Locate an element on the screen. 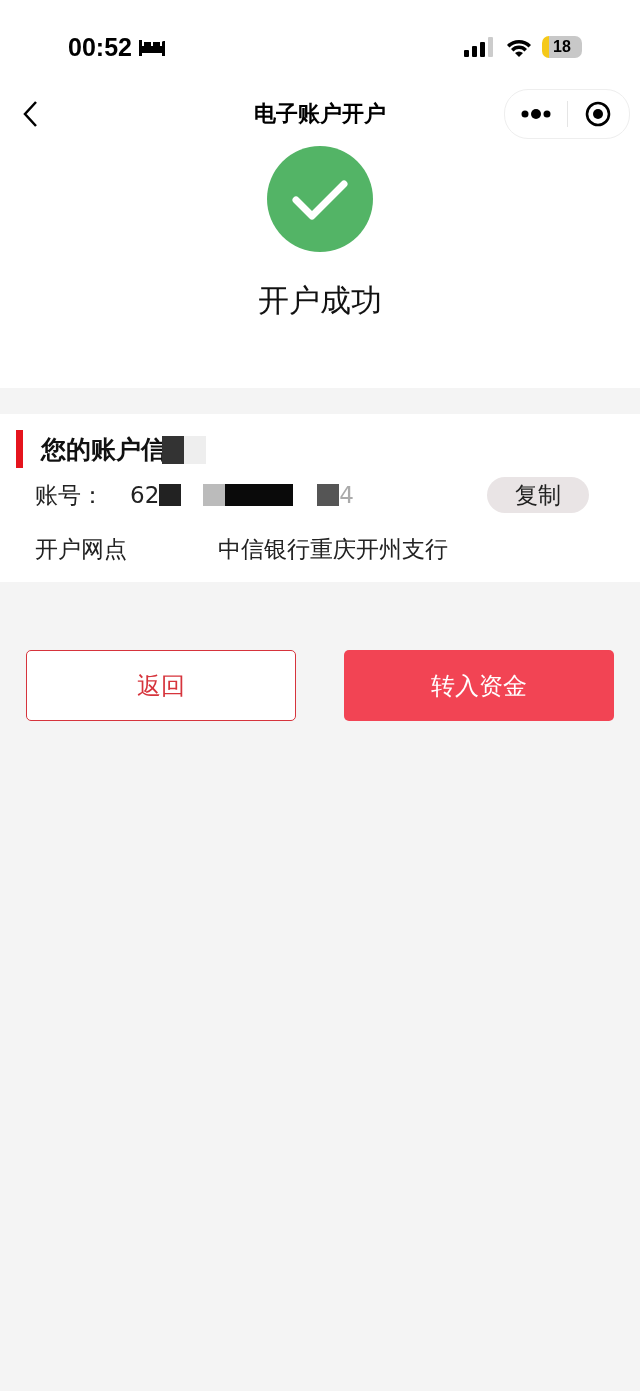 The width and height of the screenshot is (640, 1391). target-icon is located at coordinates (598, 114).